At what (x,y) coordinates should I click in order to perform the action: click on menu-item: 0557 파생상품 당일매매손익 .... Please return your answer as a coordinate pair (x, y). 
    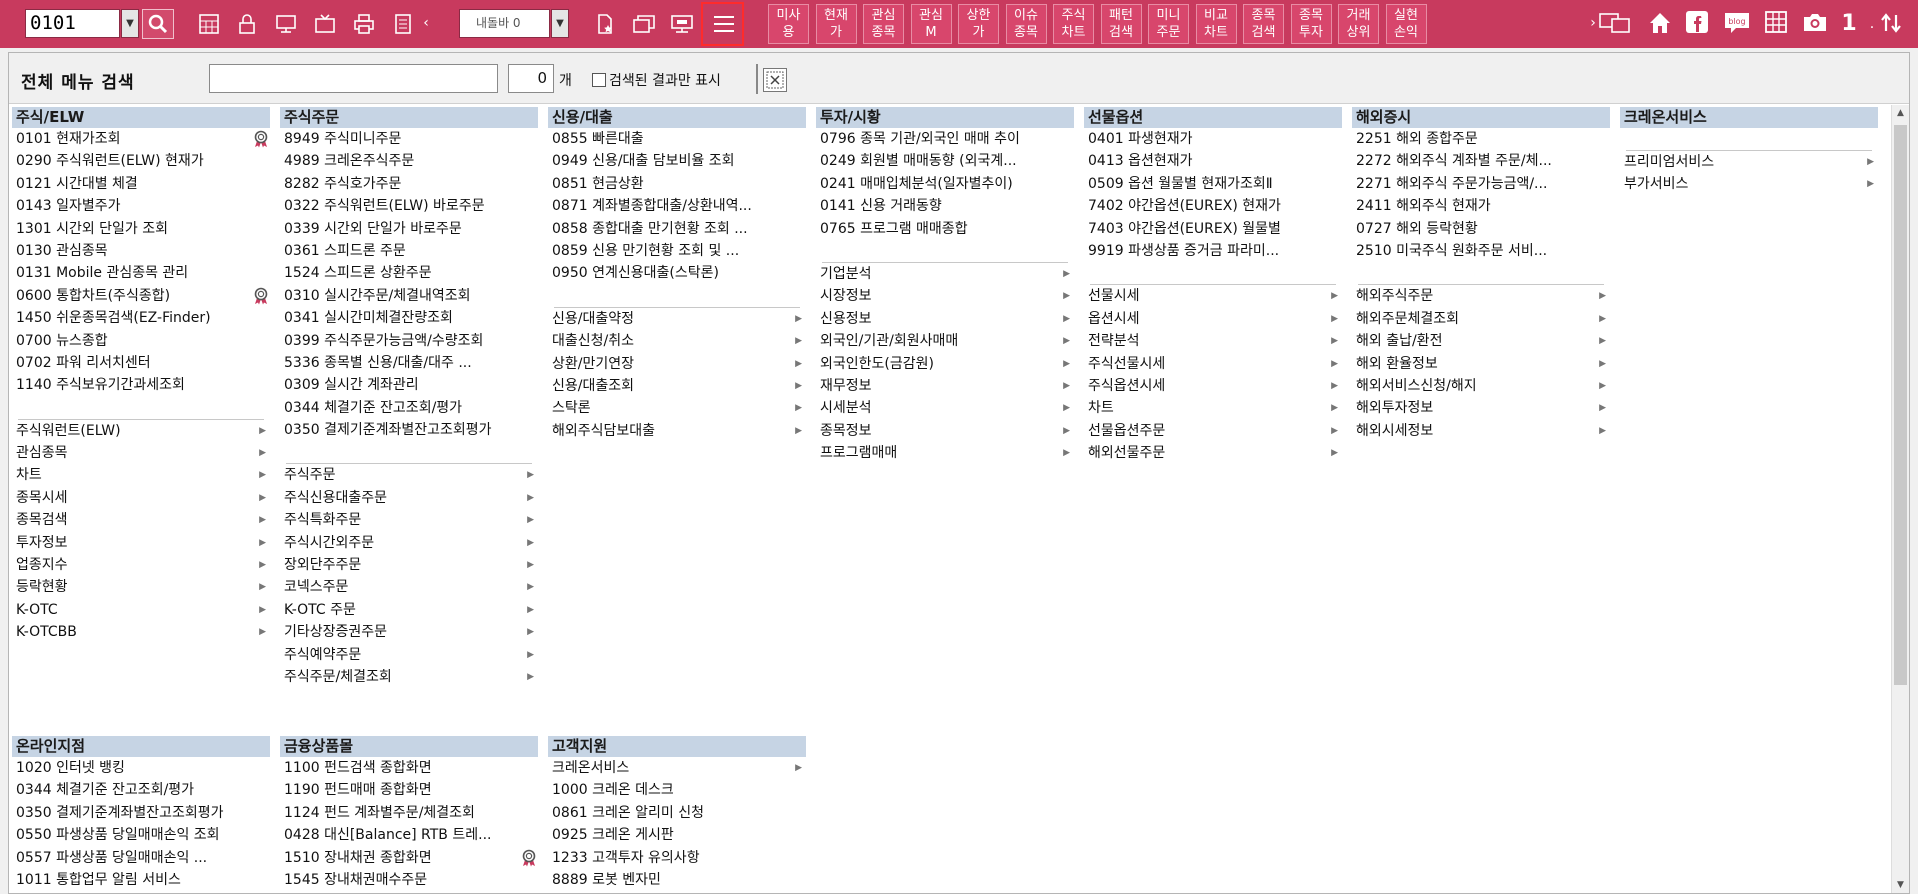
    Looking at the image, I should click on (141, 858).